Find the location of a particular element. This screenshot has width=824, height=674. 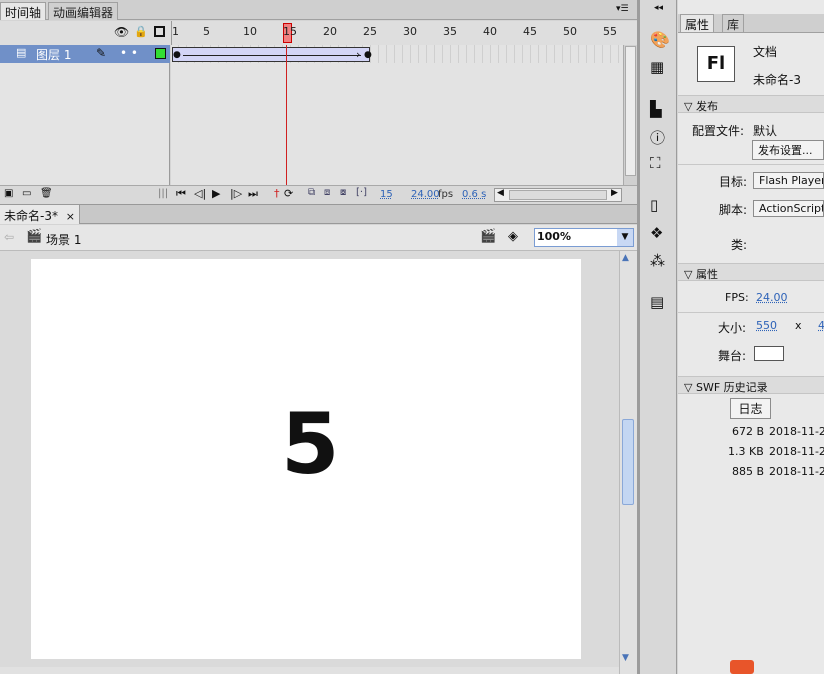

zoom-select: 100% ▼ is located at coordinates (584, 237).